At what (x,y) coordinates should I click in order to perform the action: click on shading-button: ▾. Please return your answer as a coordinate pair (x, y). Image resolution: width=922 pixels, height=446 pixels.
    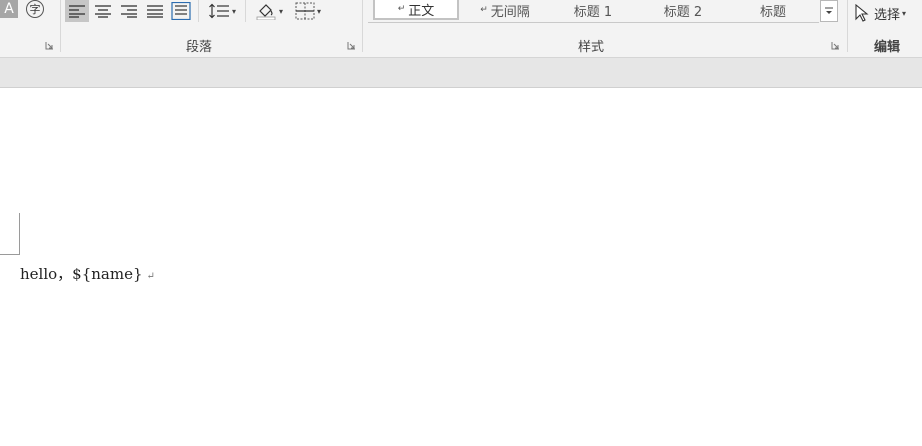
    Looking at the image, I should click on (269, 11).